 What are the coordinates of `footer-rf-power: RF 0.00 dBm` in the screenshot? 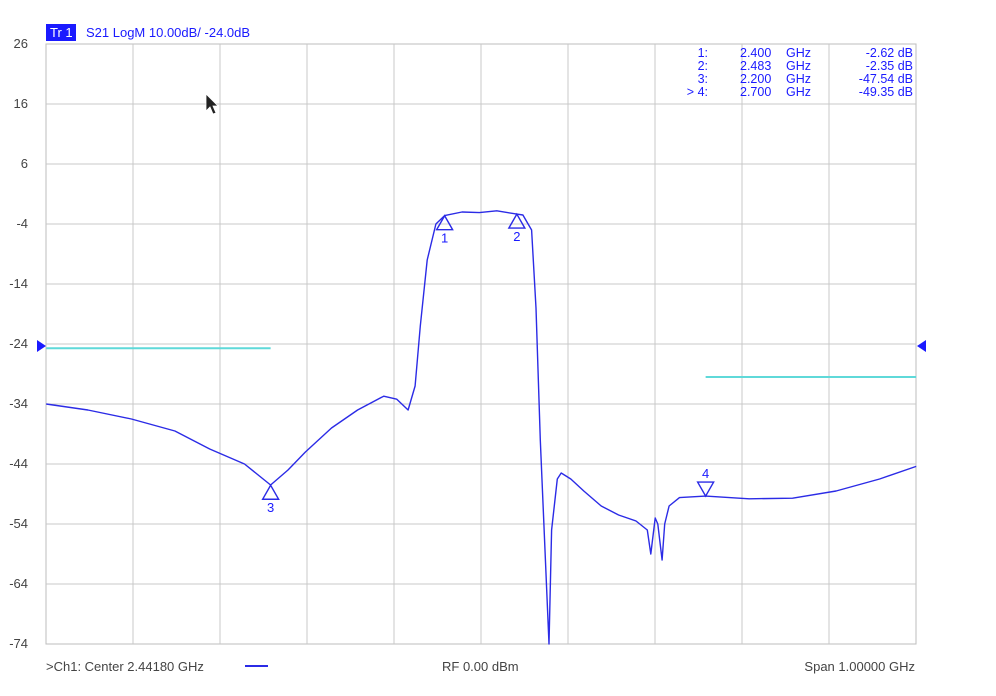 It's located at (480, 666).